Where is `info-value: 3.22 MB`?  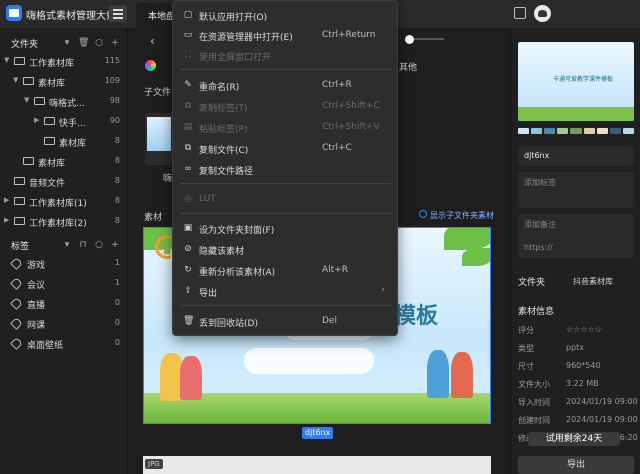 info-value: 3.22 MB is located at coordinates (582, 383).